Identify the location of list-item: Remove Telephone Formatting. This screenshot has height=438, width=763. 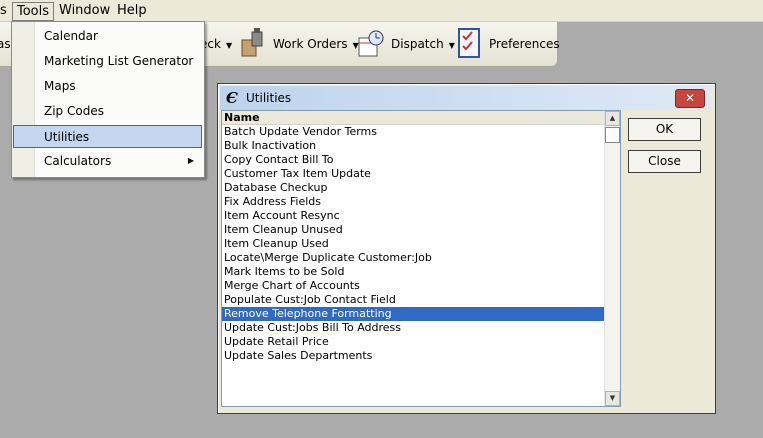
(413, 314).